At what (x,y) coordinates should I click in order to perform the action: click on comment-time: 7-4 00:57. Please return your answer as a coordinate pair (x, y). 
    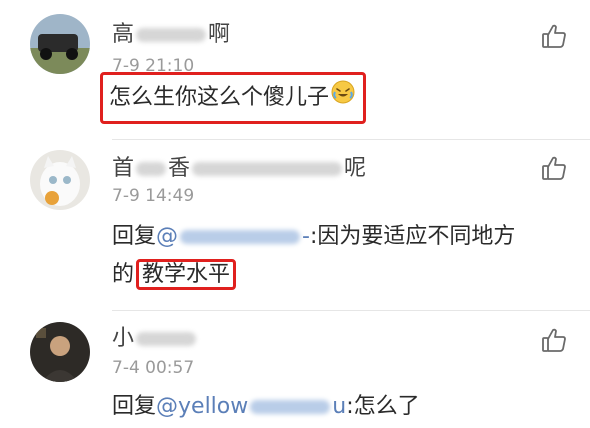
    Looking at the image, I should click on (153, 368).